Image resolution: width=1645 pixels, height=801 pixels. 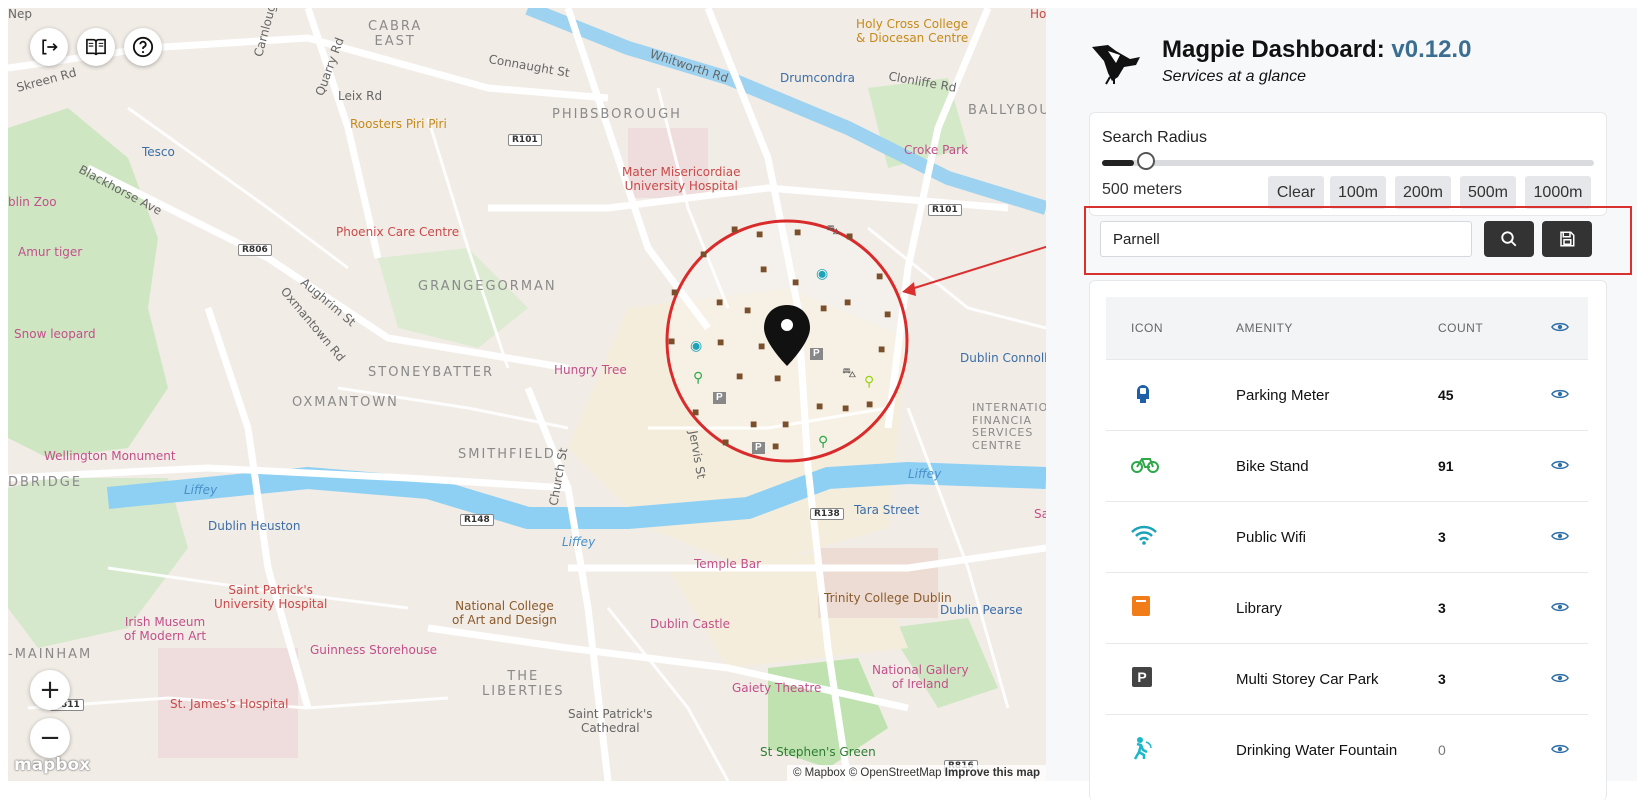 What do you see at coordinates (52, 765) in the screenshot?
I see `mapbox-logo: mapbox` at bounding box center [52, 765].